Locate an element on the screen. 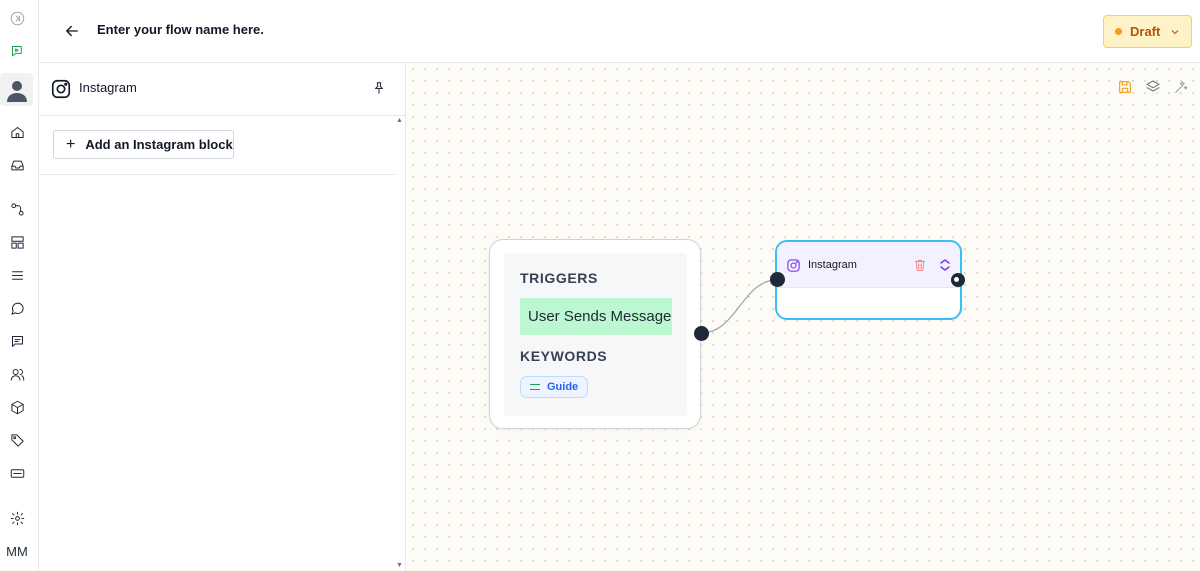 The width and height of the screenshot is (1200, 571). trigger-output-port is located at coordinates (701, 333).